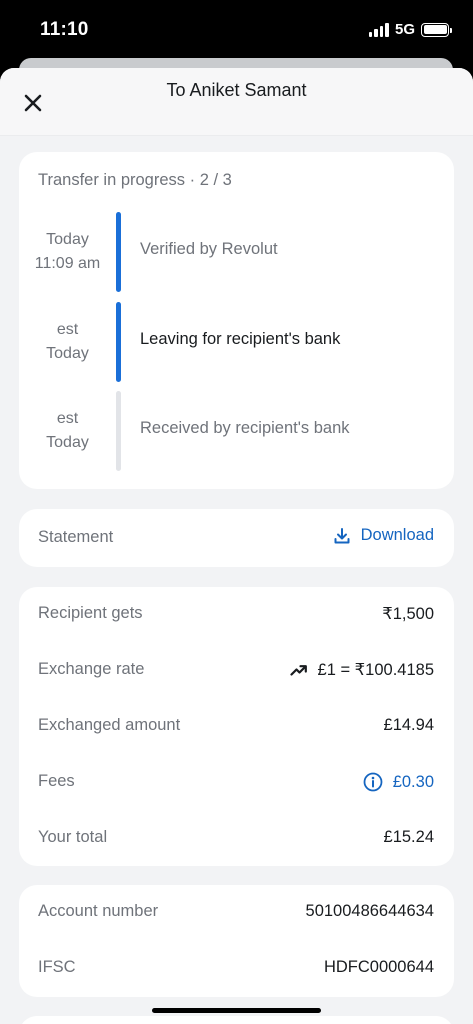 This screenshot has height=1024, width=473. I want to click on step-time: Today 11:09 am, so click(67, 252).